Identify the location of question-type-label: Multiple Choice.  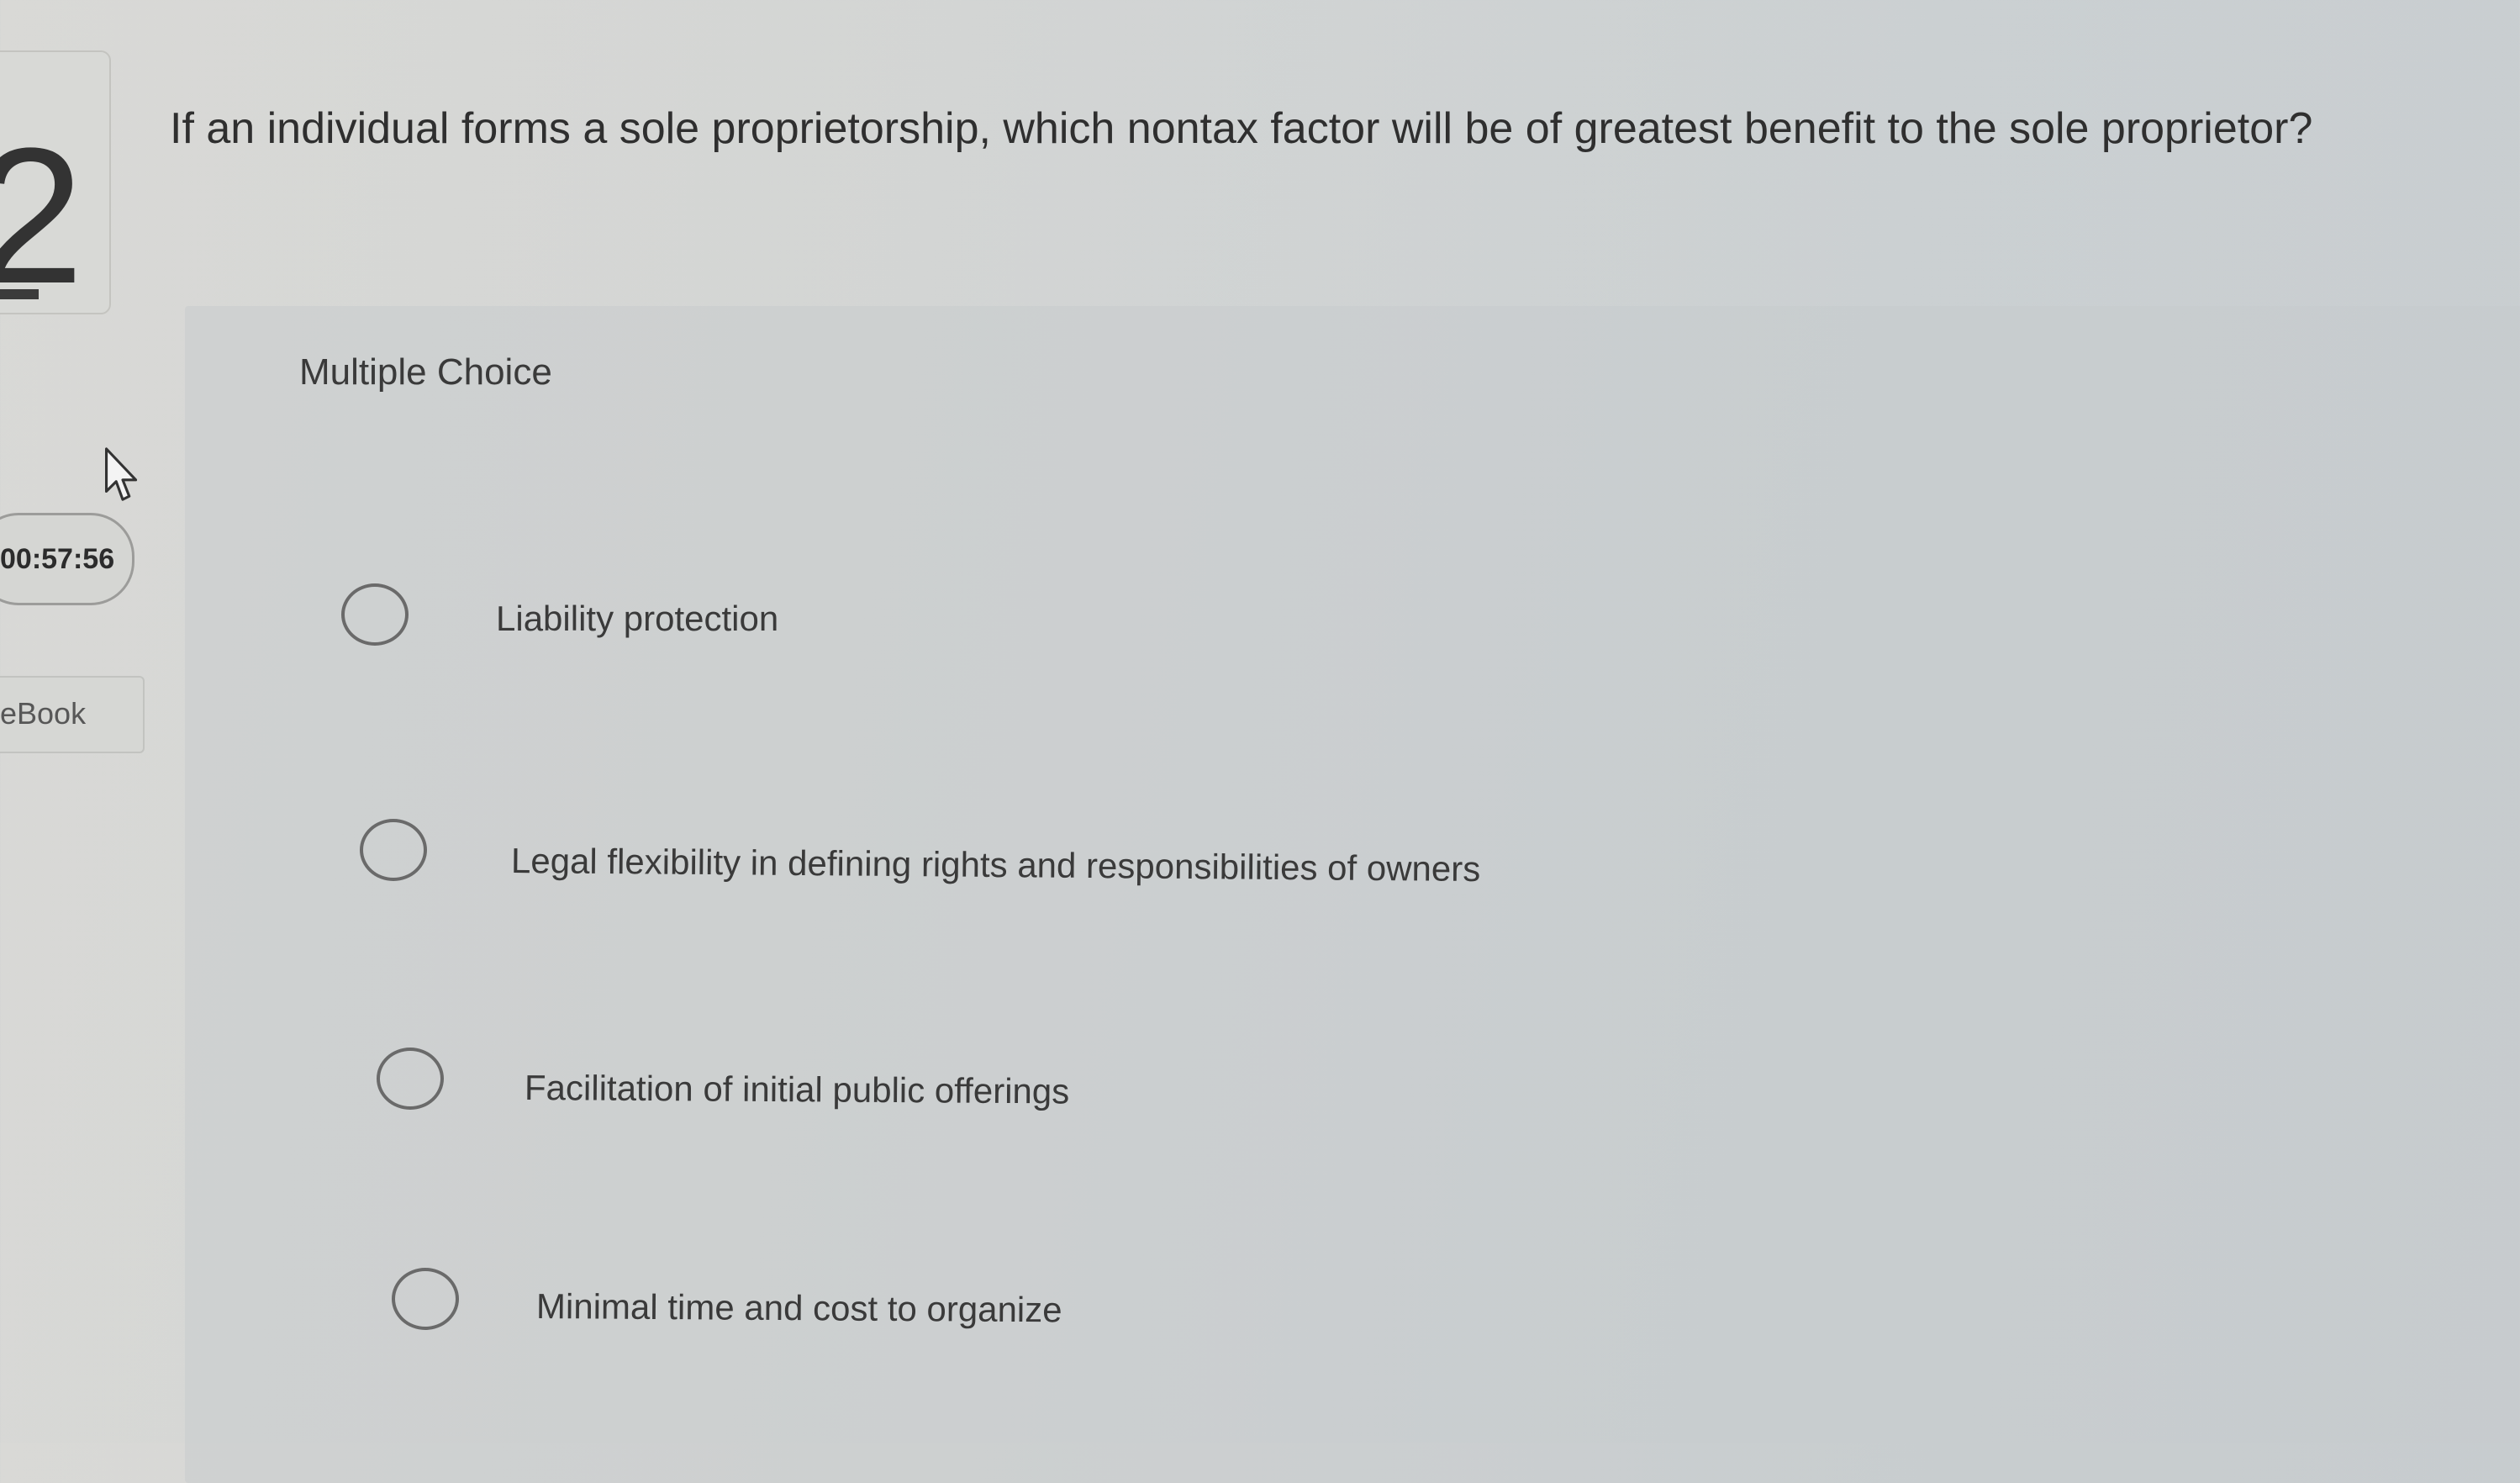
(425, 372).